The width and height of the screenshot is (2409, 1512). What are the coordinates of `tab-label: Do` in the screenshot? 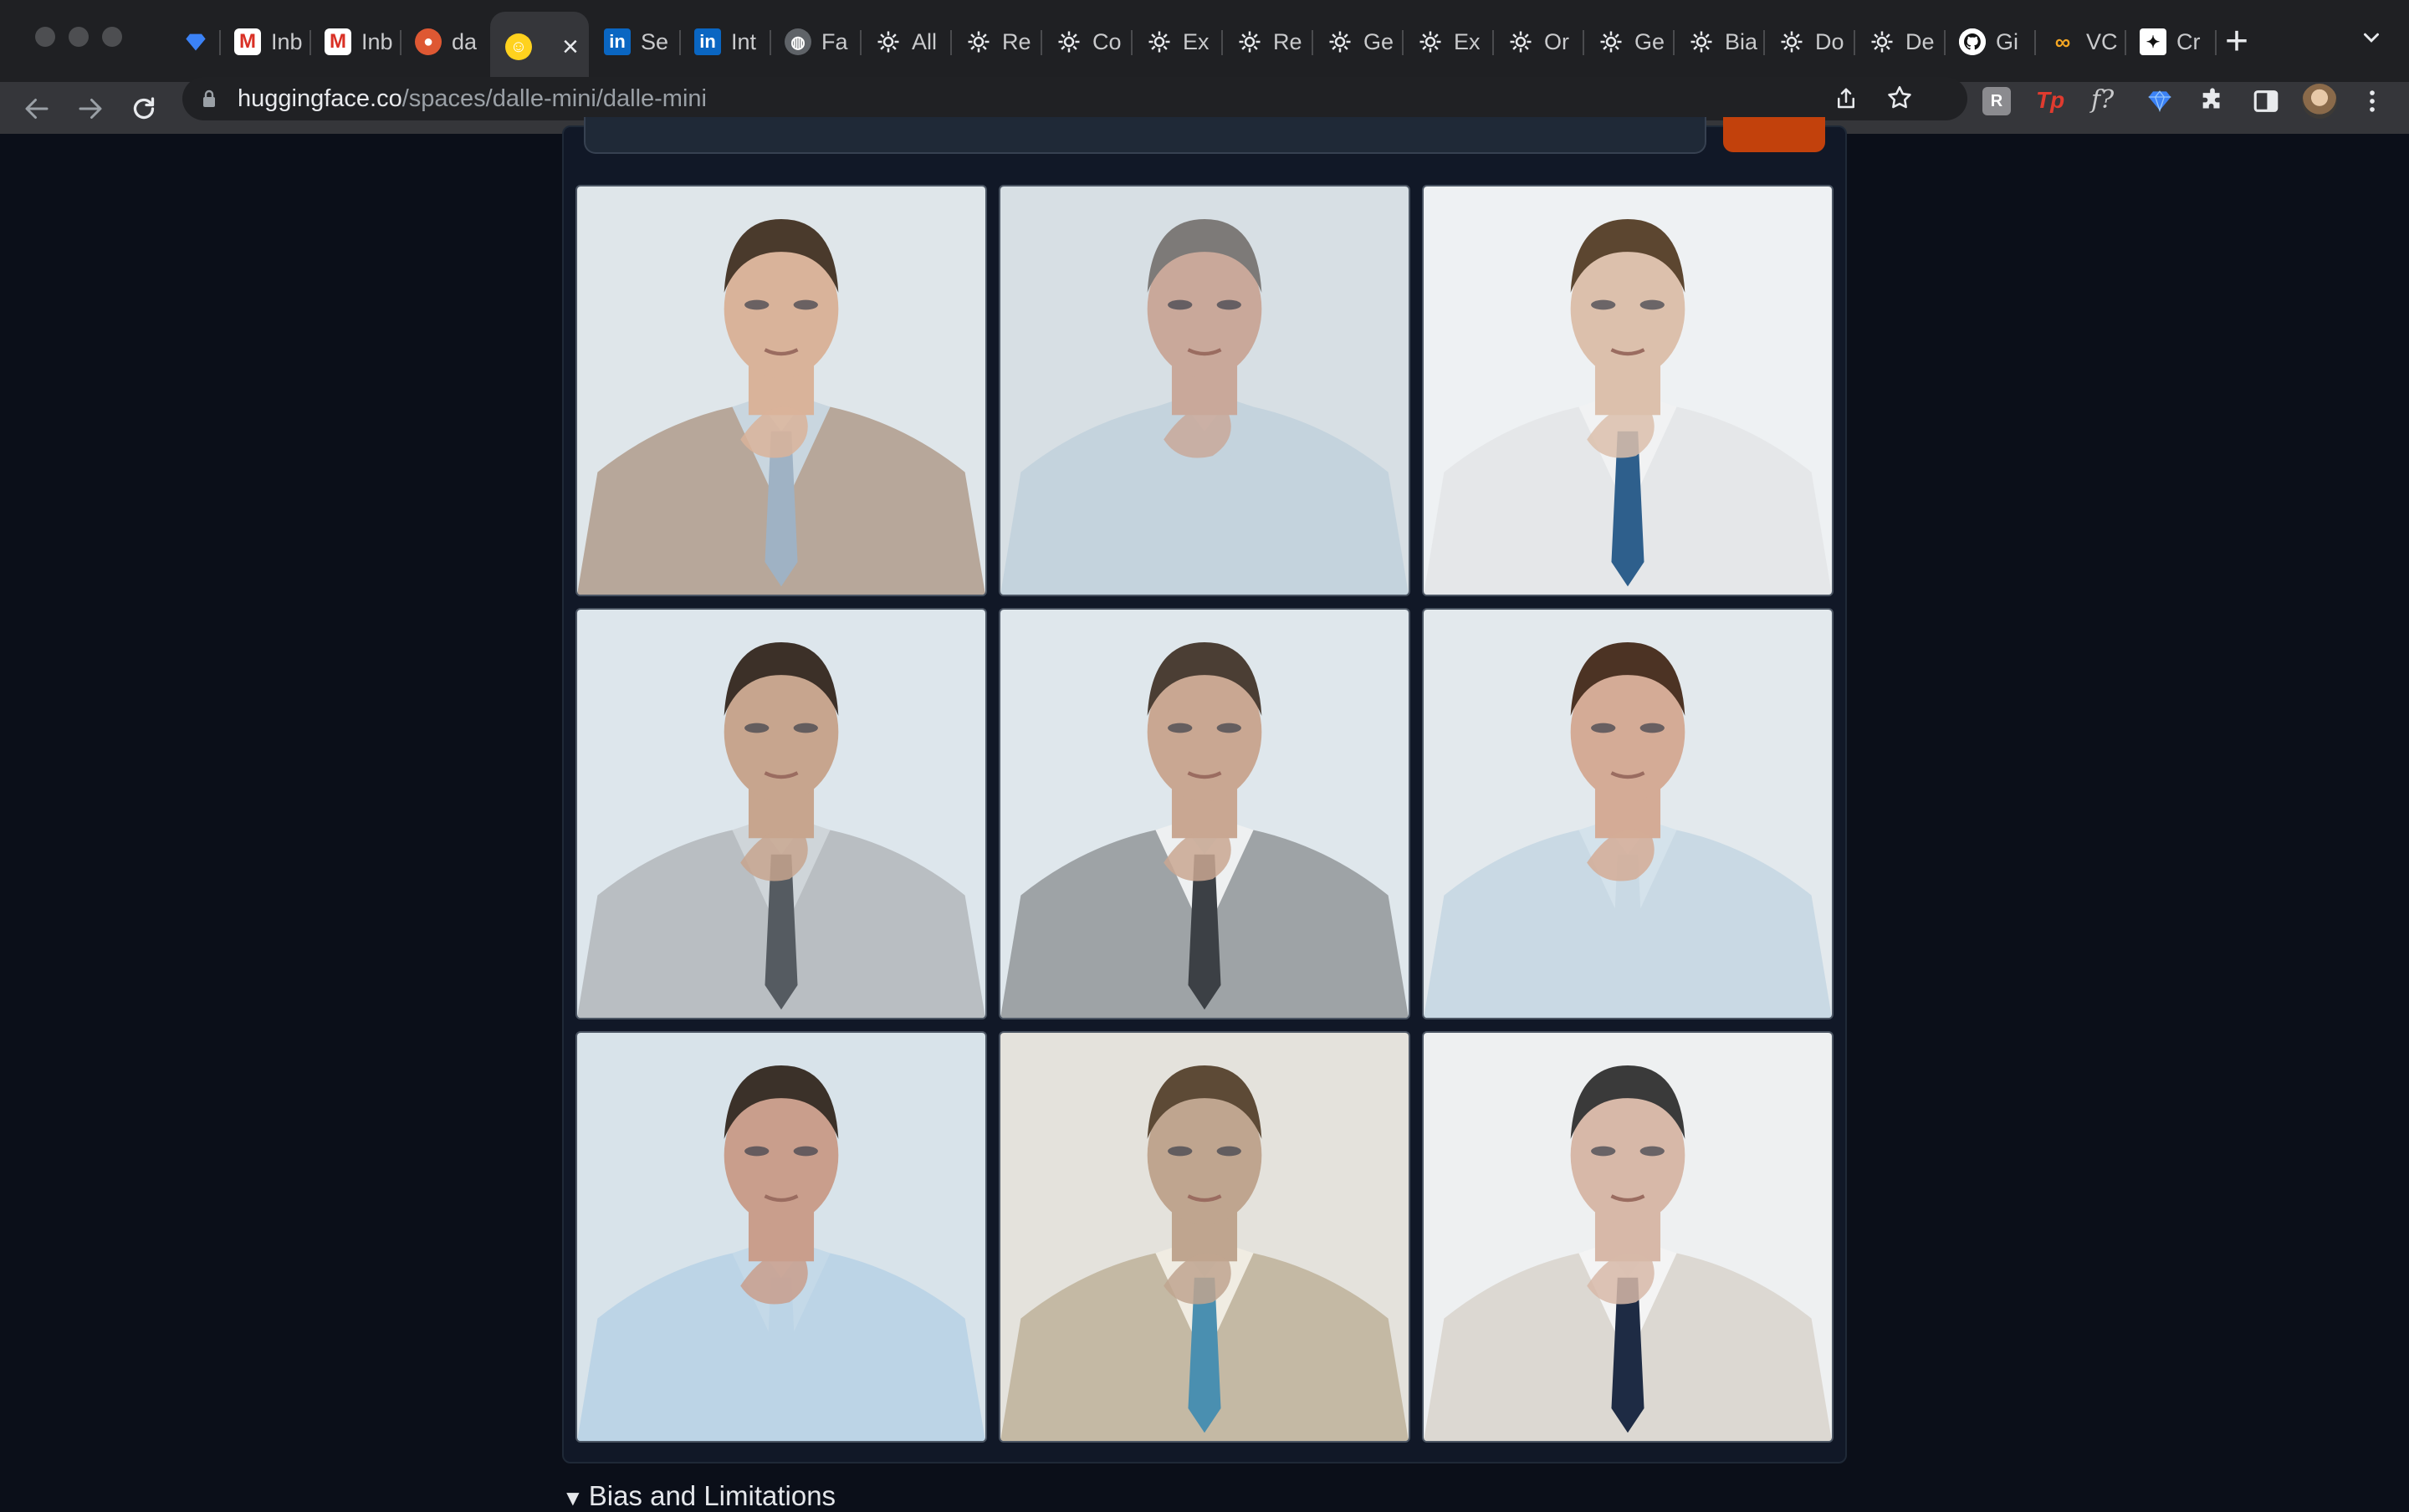 It's located at (1829, 41).